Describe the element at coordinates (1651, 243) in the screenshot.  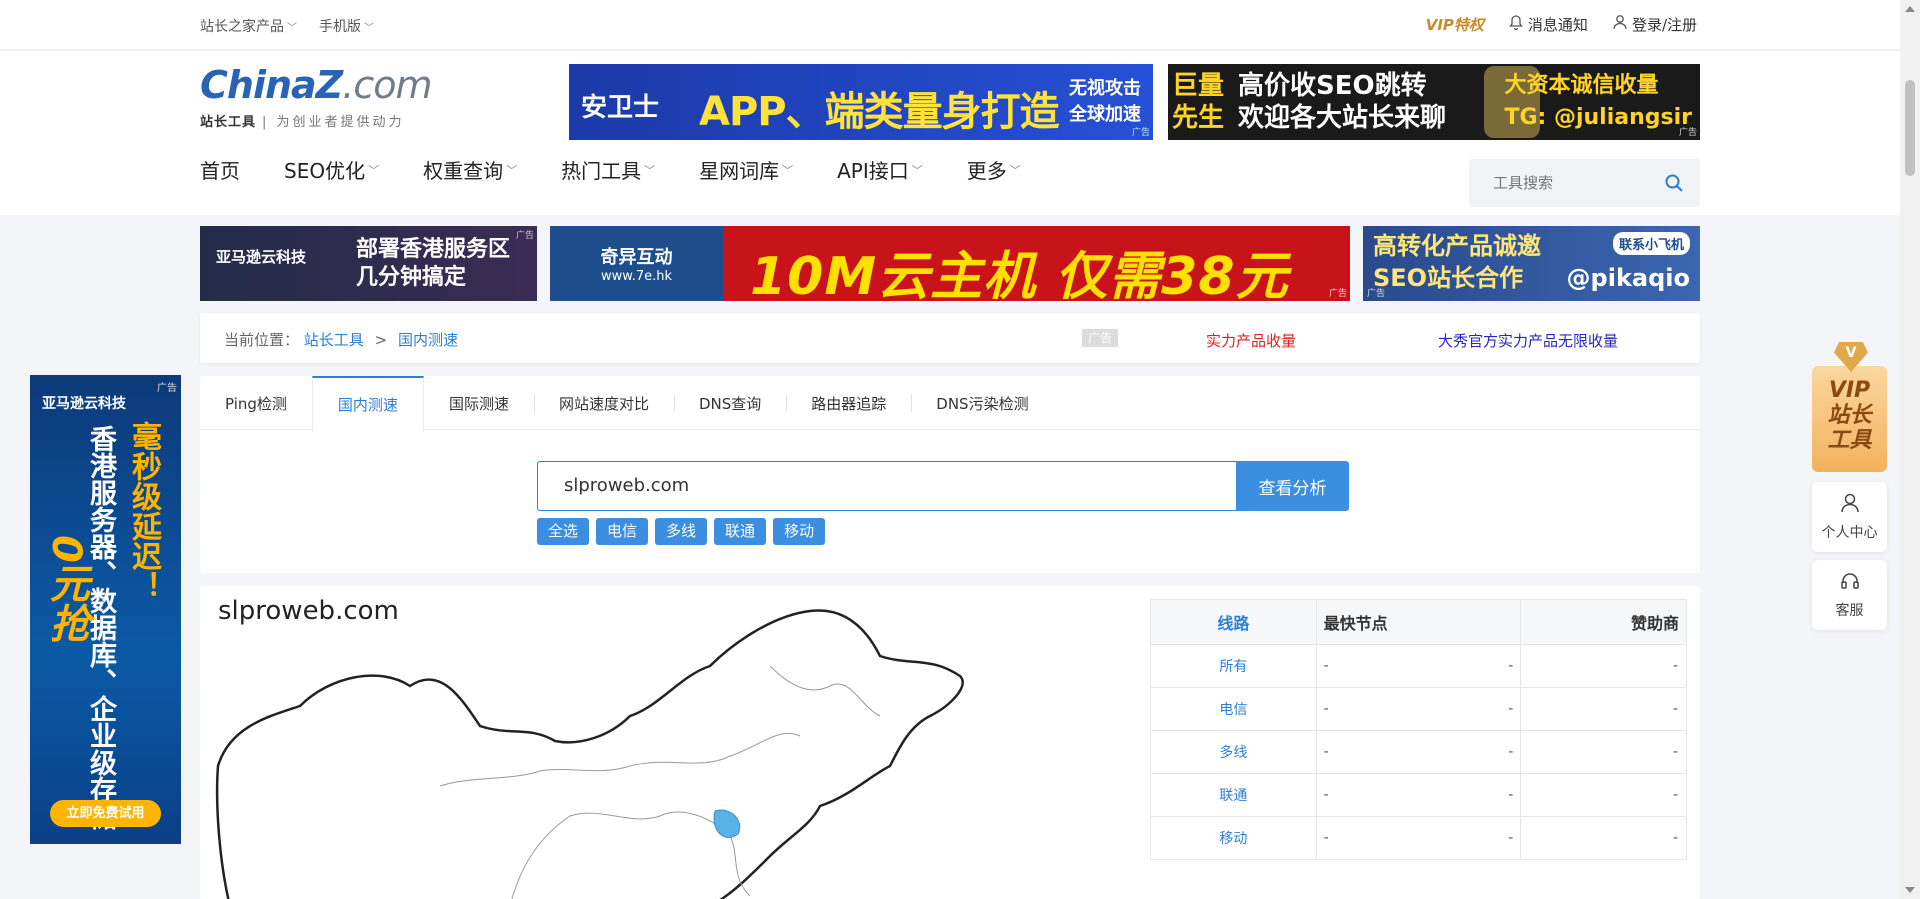
I see `telegram-badge: 联系小飞机` at that location.